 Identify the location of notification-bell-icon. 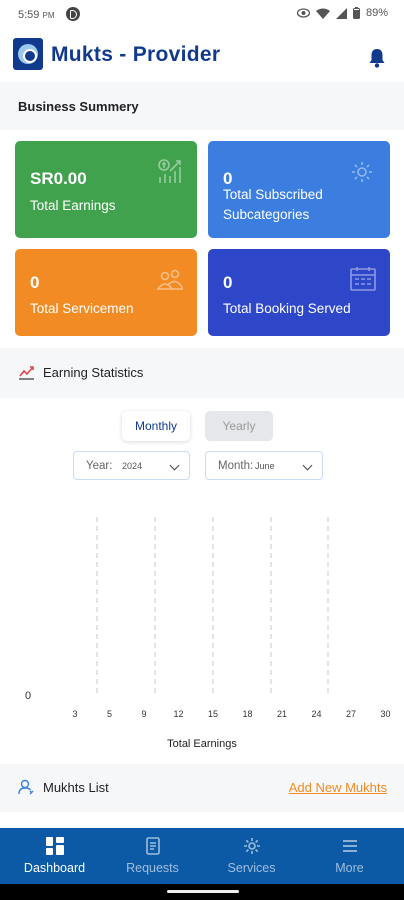
(377, 58).